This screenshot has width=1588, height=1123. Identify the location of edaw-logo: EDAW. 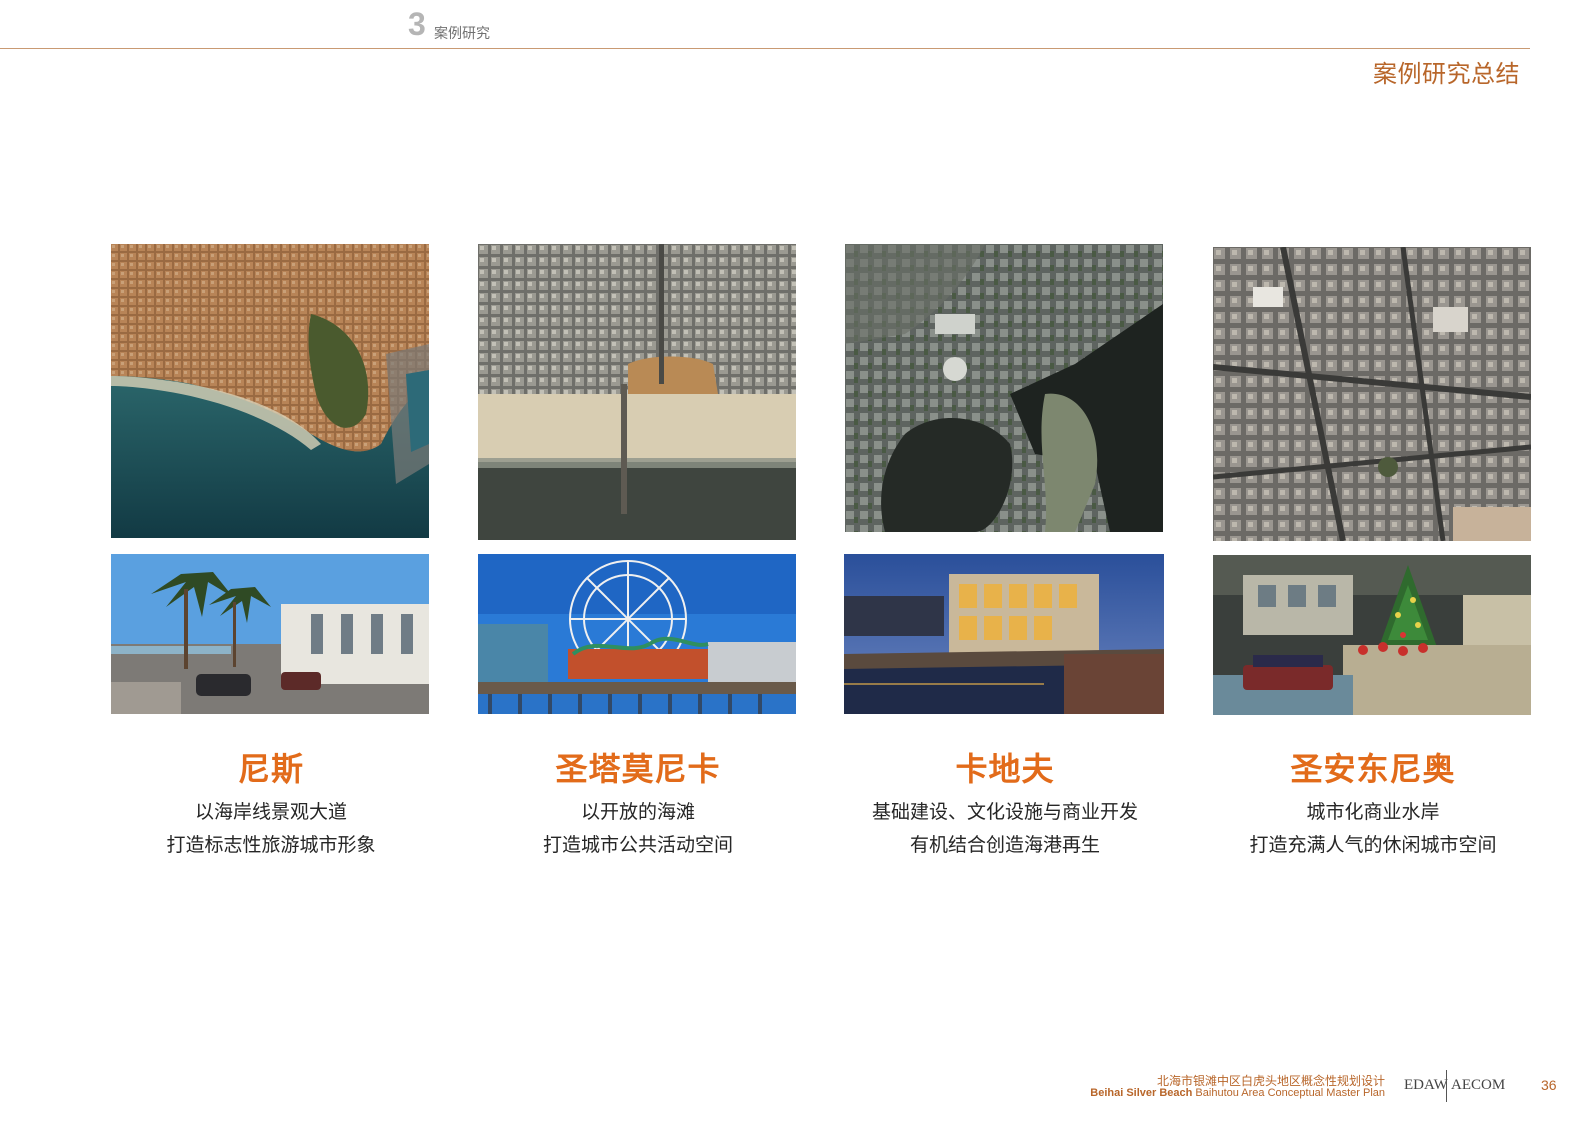
(1426, 1085).